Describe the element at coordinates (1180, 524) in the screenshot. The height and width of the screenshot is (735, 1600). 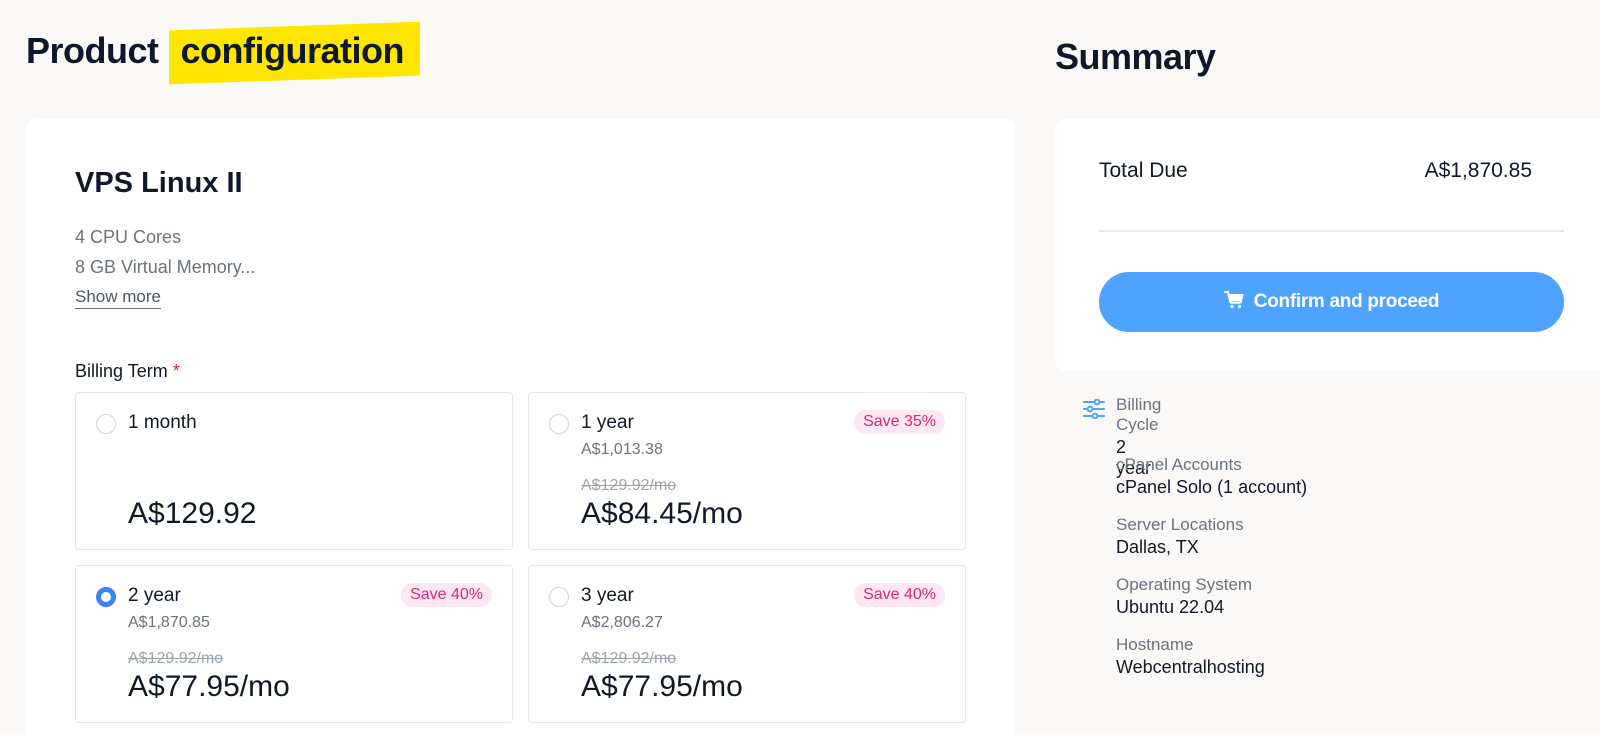
I see `detail-label: Server Locations` at that location.